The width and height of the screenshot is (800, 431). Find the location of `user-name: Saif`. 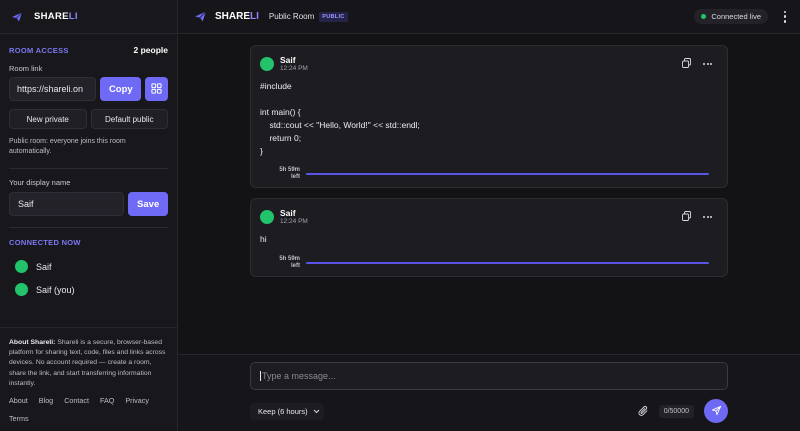

user-name: Saif is located at coordinates (44, 266).